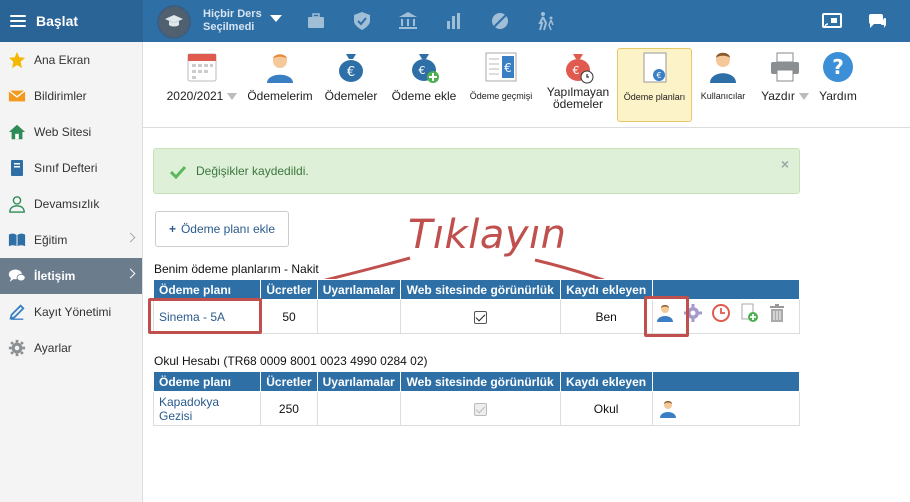 The height and width of the screenshot is (502, 910). What do you see at coordinates (666, 316) in the screenshot?
I see `highlight-box-assign` at bounding box center [666, 316].